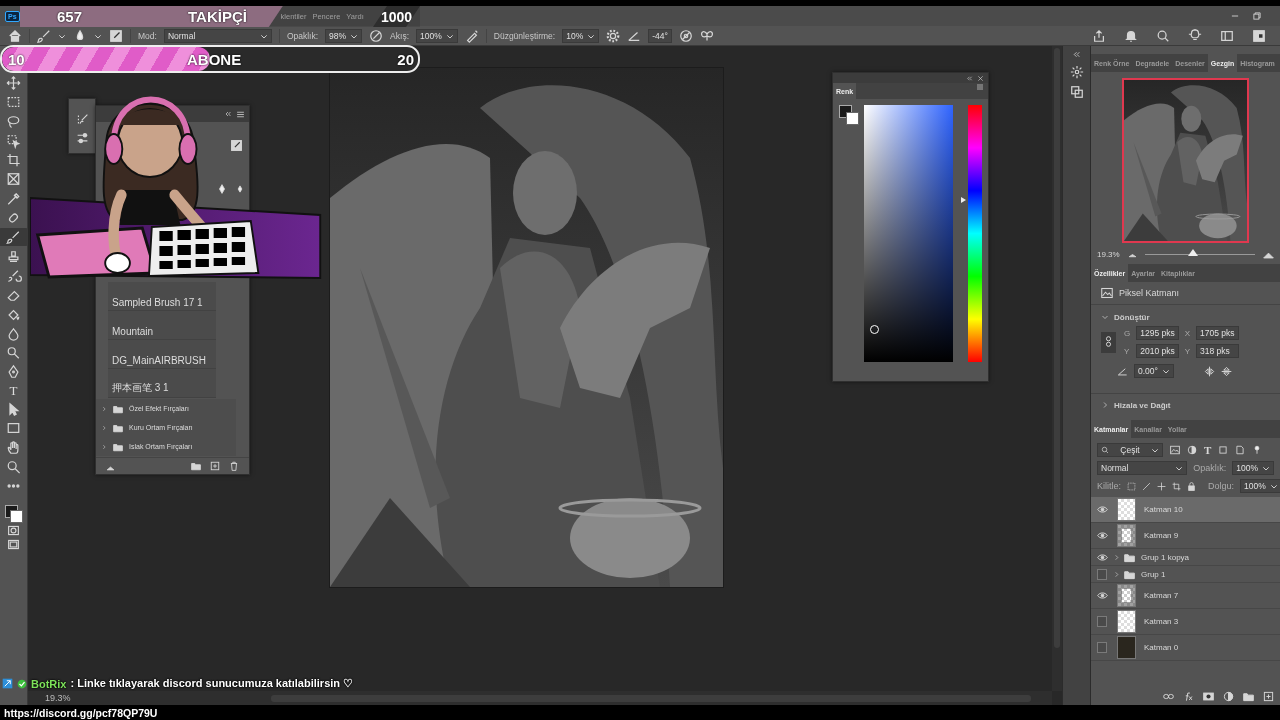 The width and height of the screenshot is (1280, 720). What do you see at coordinates (1195, 35) in the screenshot?
I see `lightbulb-icon` at bounding box center [1195, 35].